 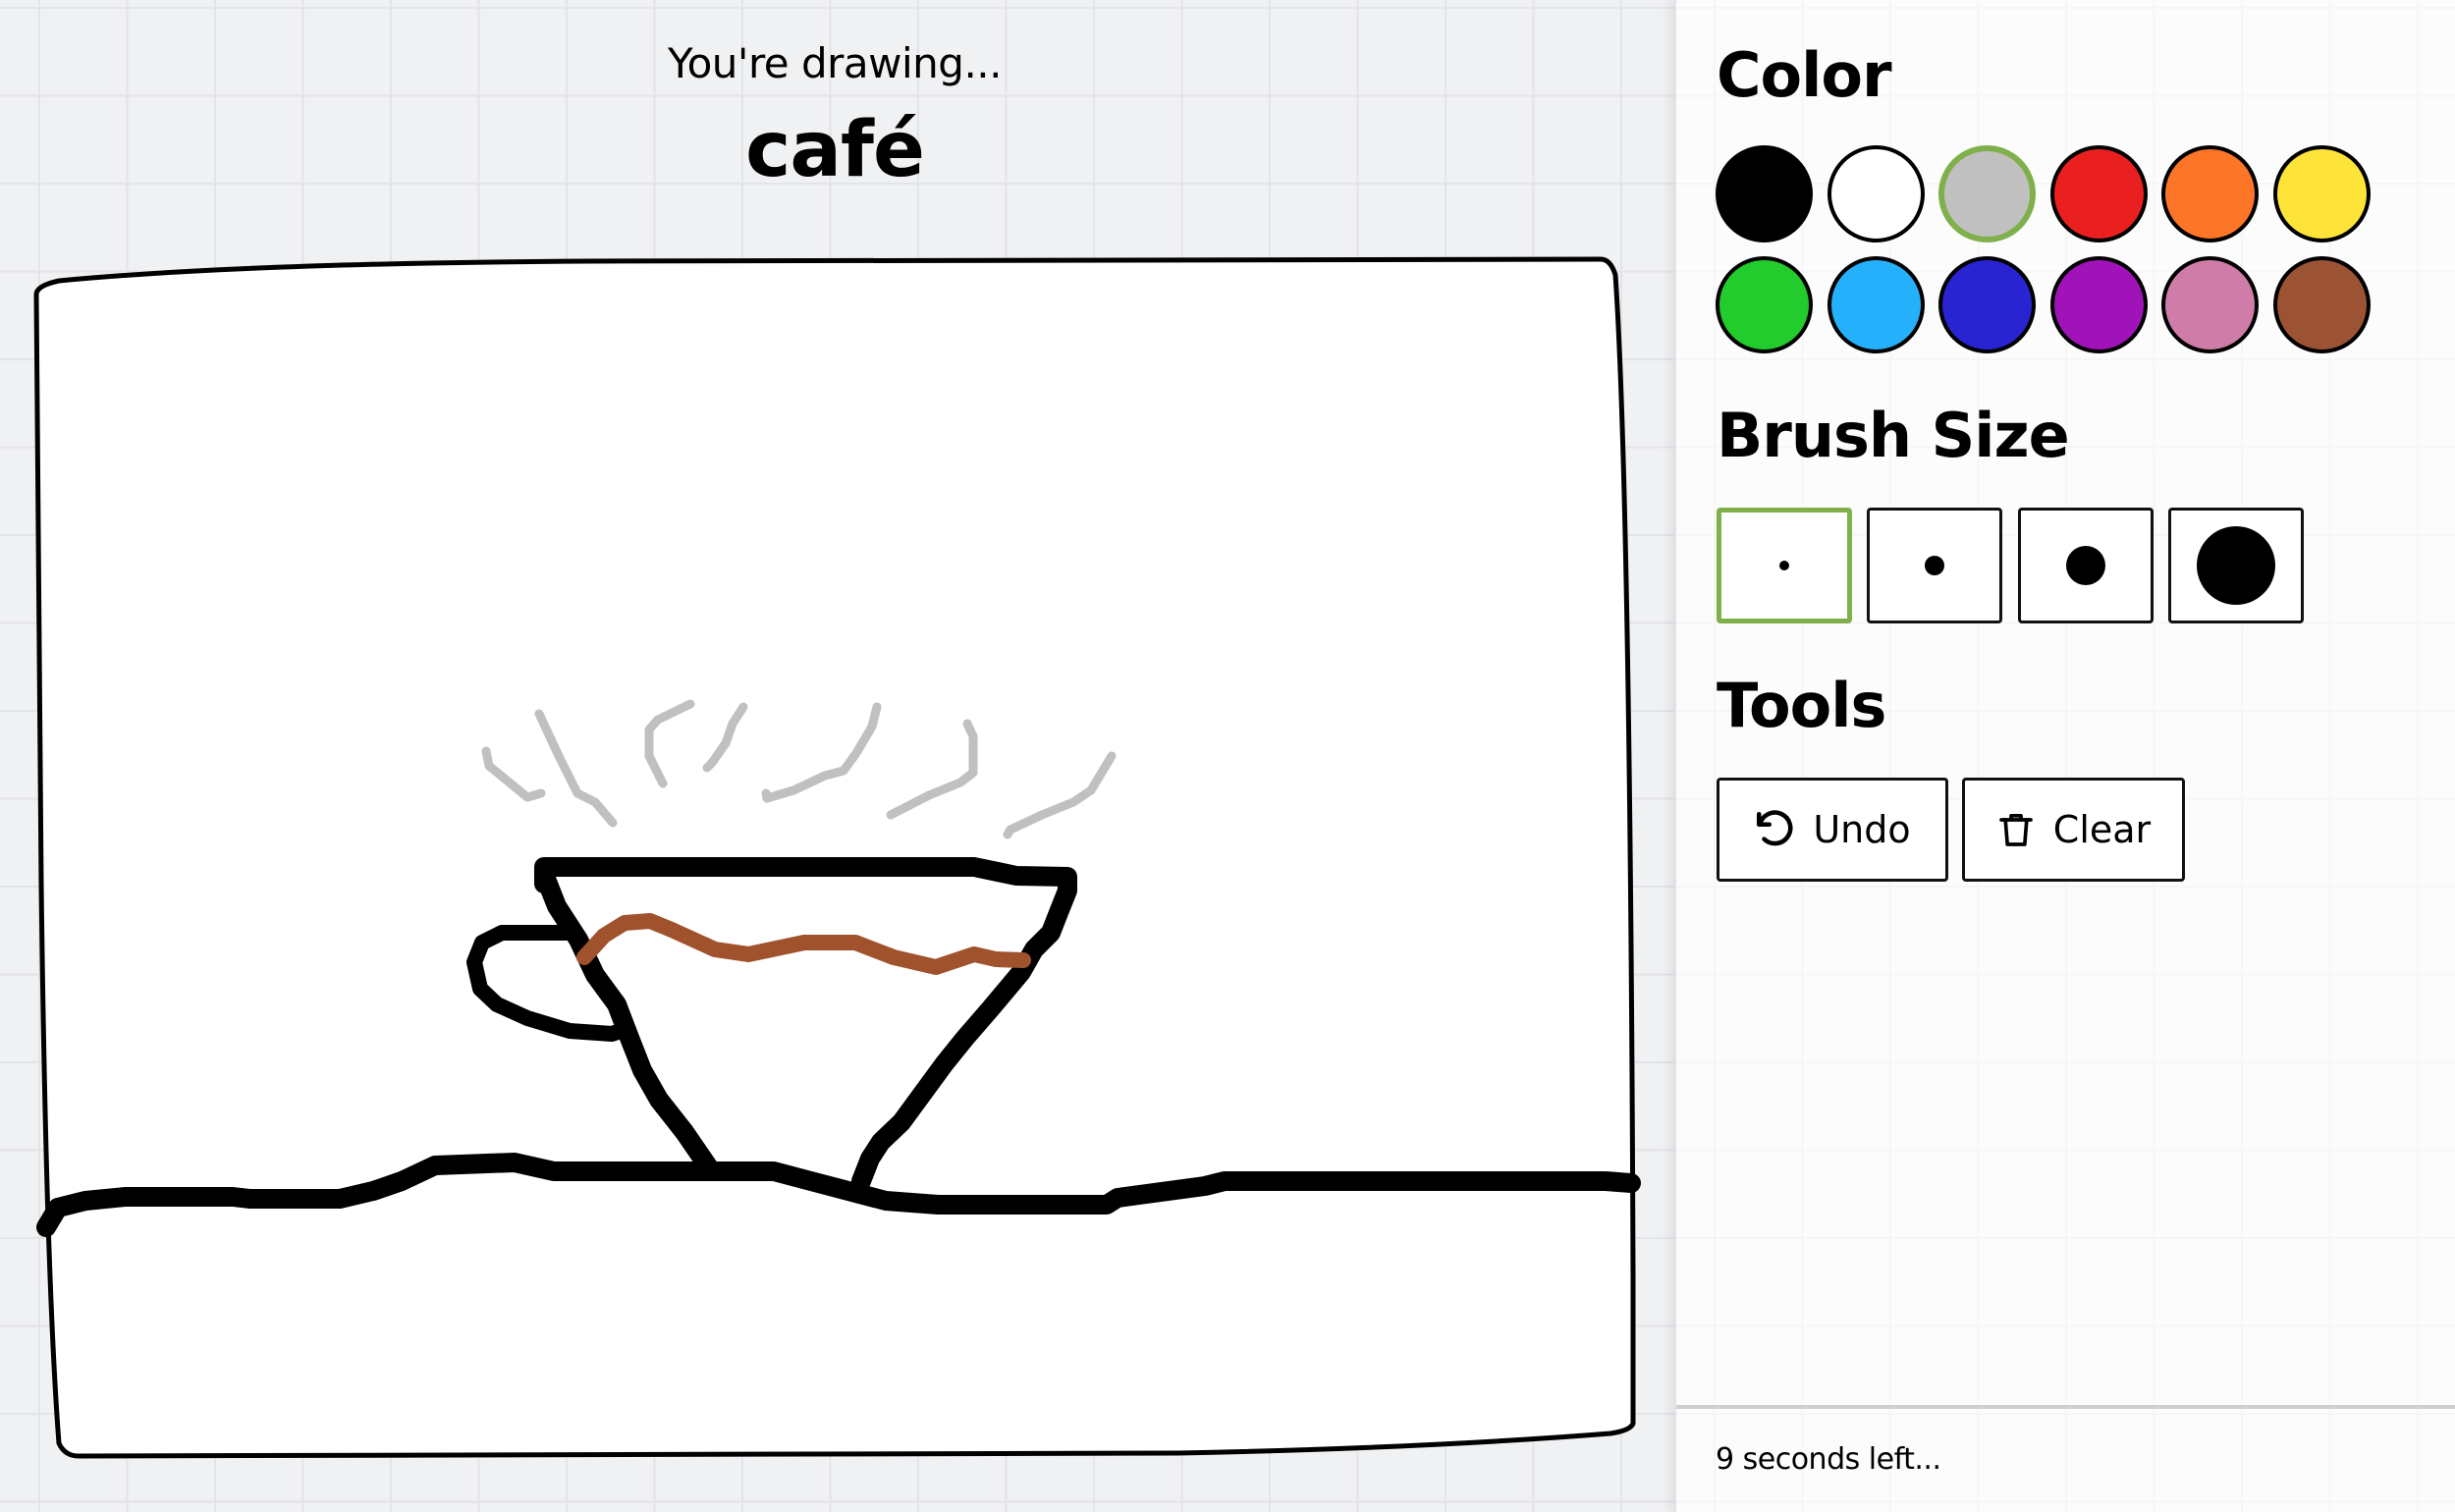 I want to click on undo-label: Undo, so click(x=1862, y=830).